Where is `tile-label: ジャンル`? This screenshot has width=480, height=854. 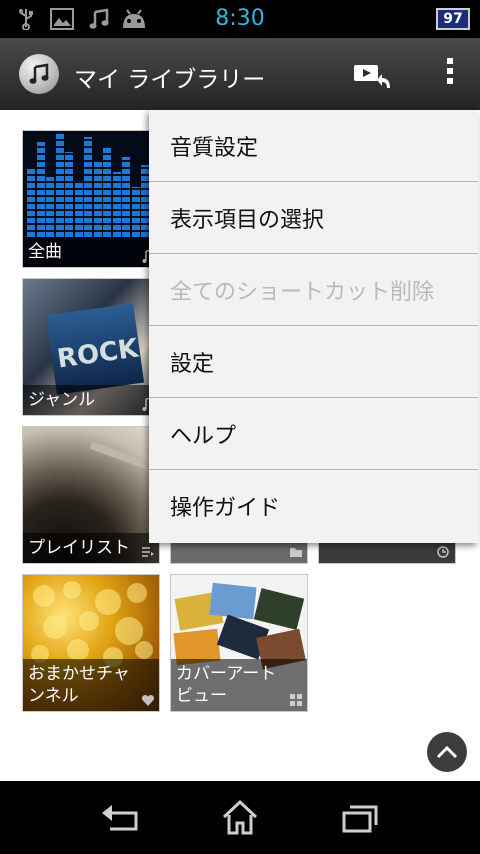
tile-label: ジャンル is located at coordinates (91, 400).